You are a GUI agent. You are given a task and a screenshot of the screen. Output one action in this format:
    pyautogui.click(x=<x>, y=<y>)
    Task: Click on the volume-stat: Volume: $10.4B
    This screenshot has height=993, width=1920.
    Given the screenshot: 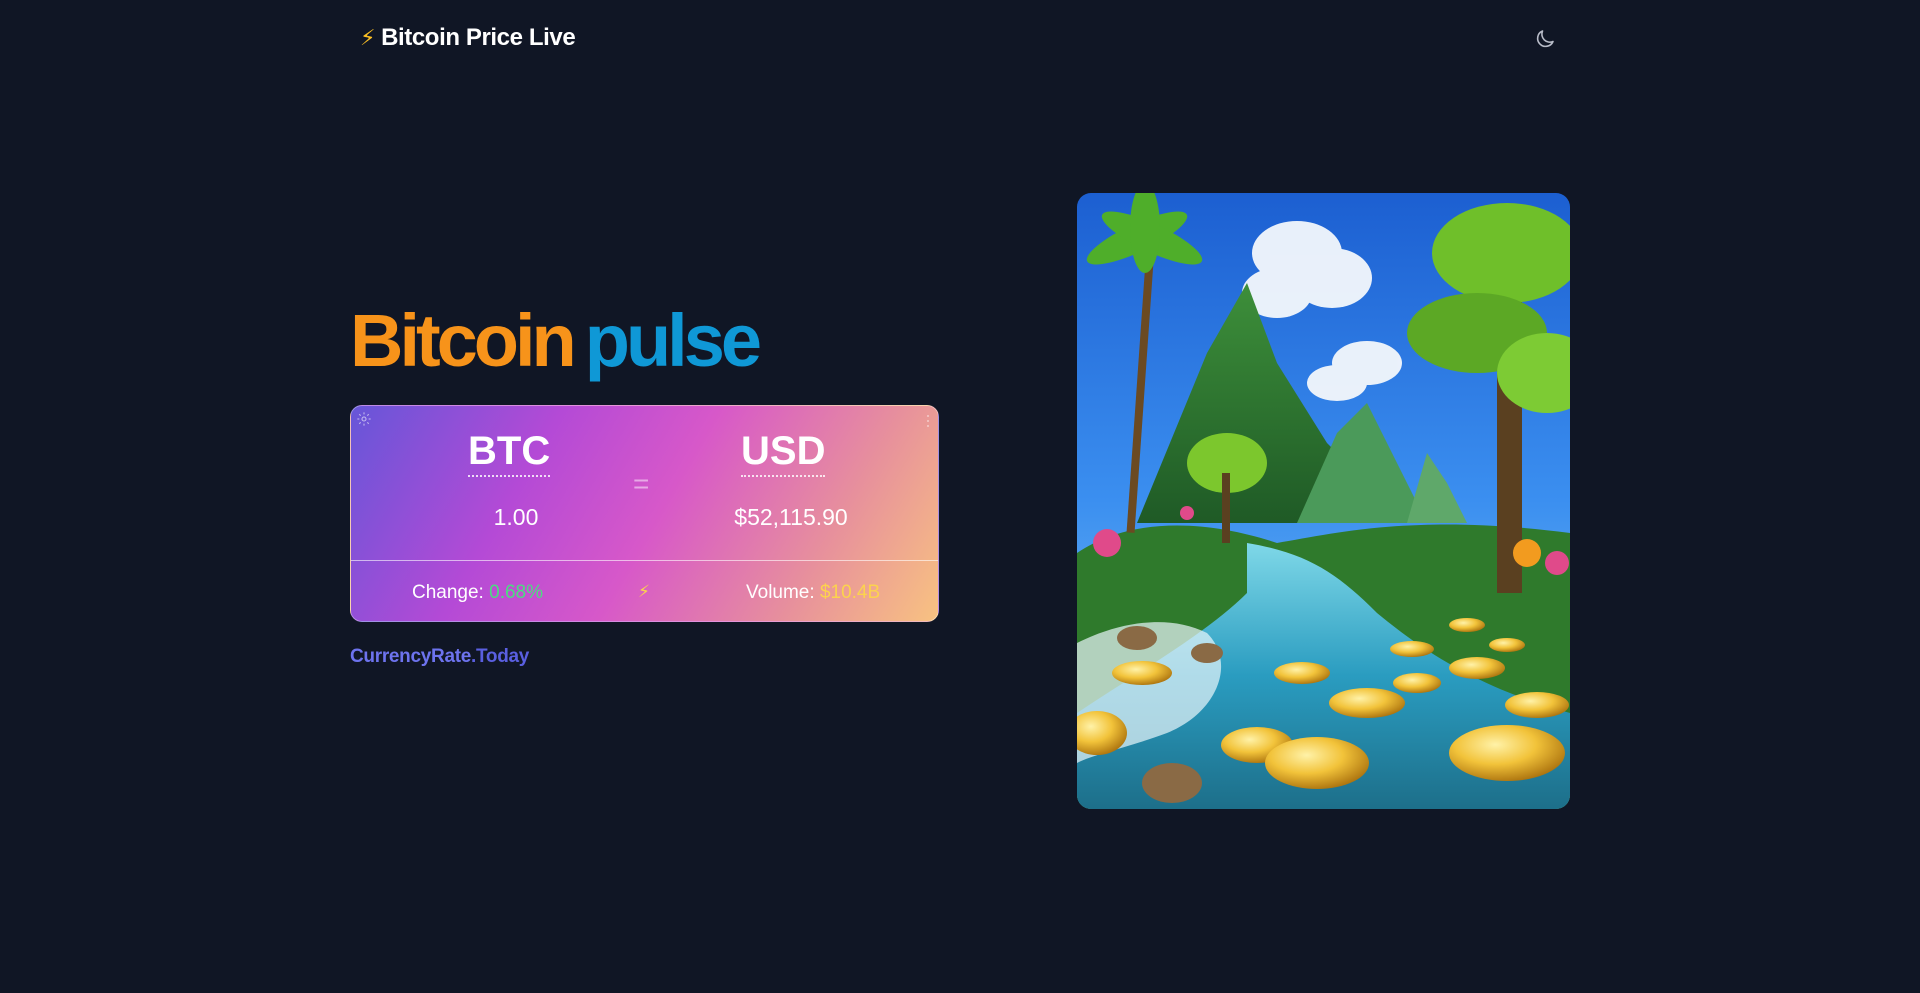 What is the action you would take?
    pyautogui.click(x=813, y=593)
    